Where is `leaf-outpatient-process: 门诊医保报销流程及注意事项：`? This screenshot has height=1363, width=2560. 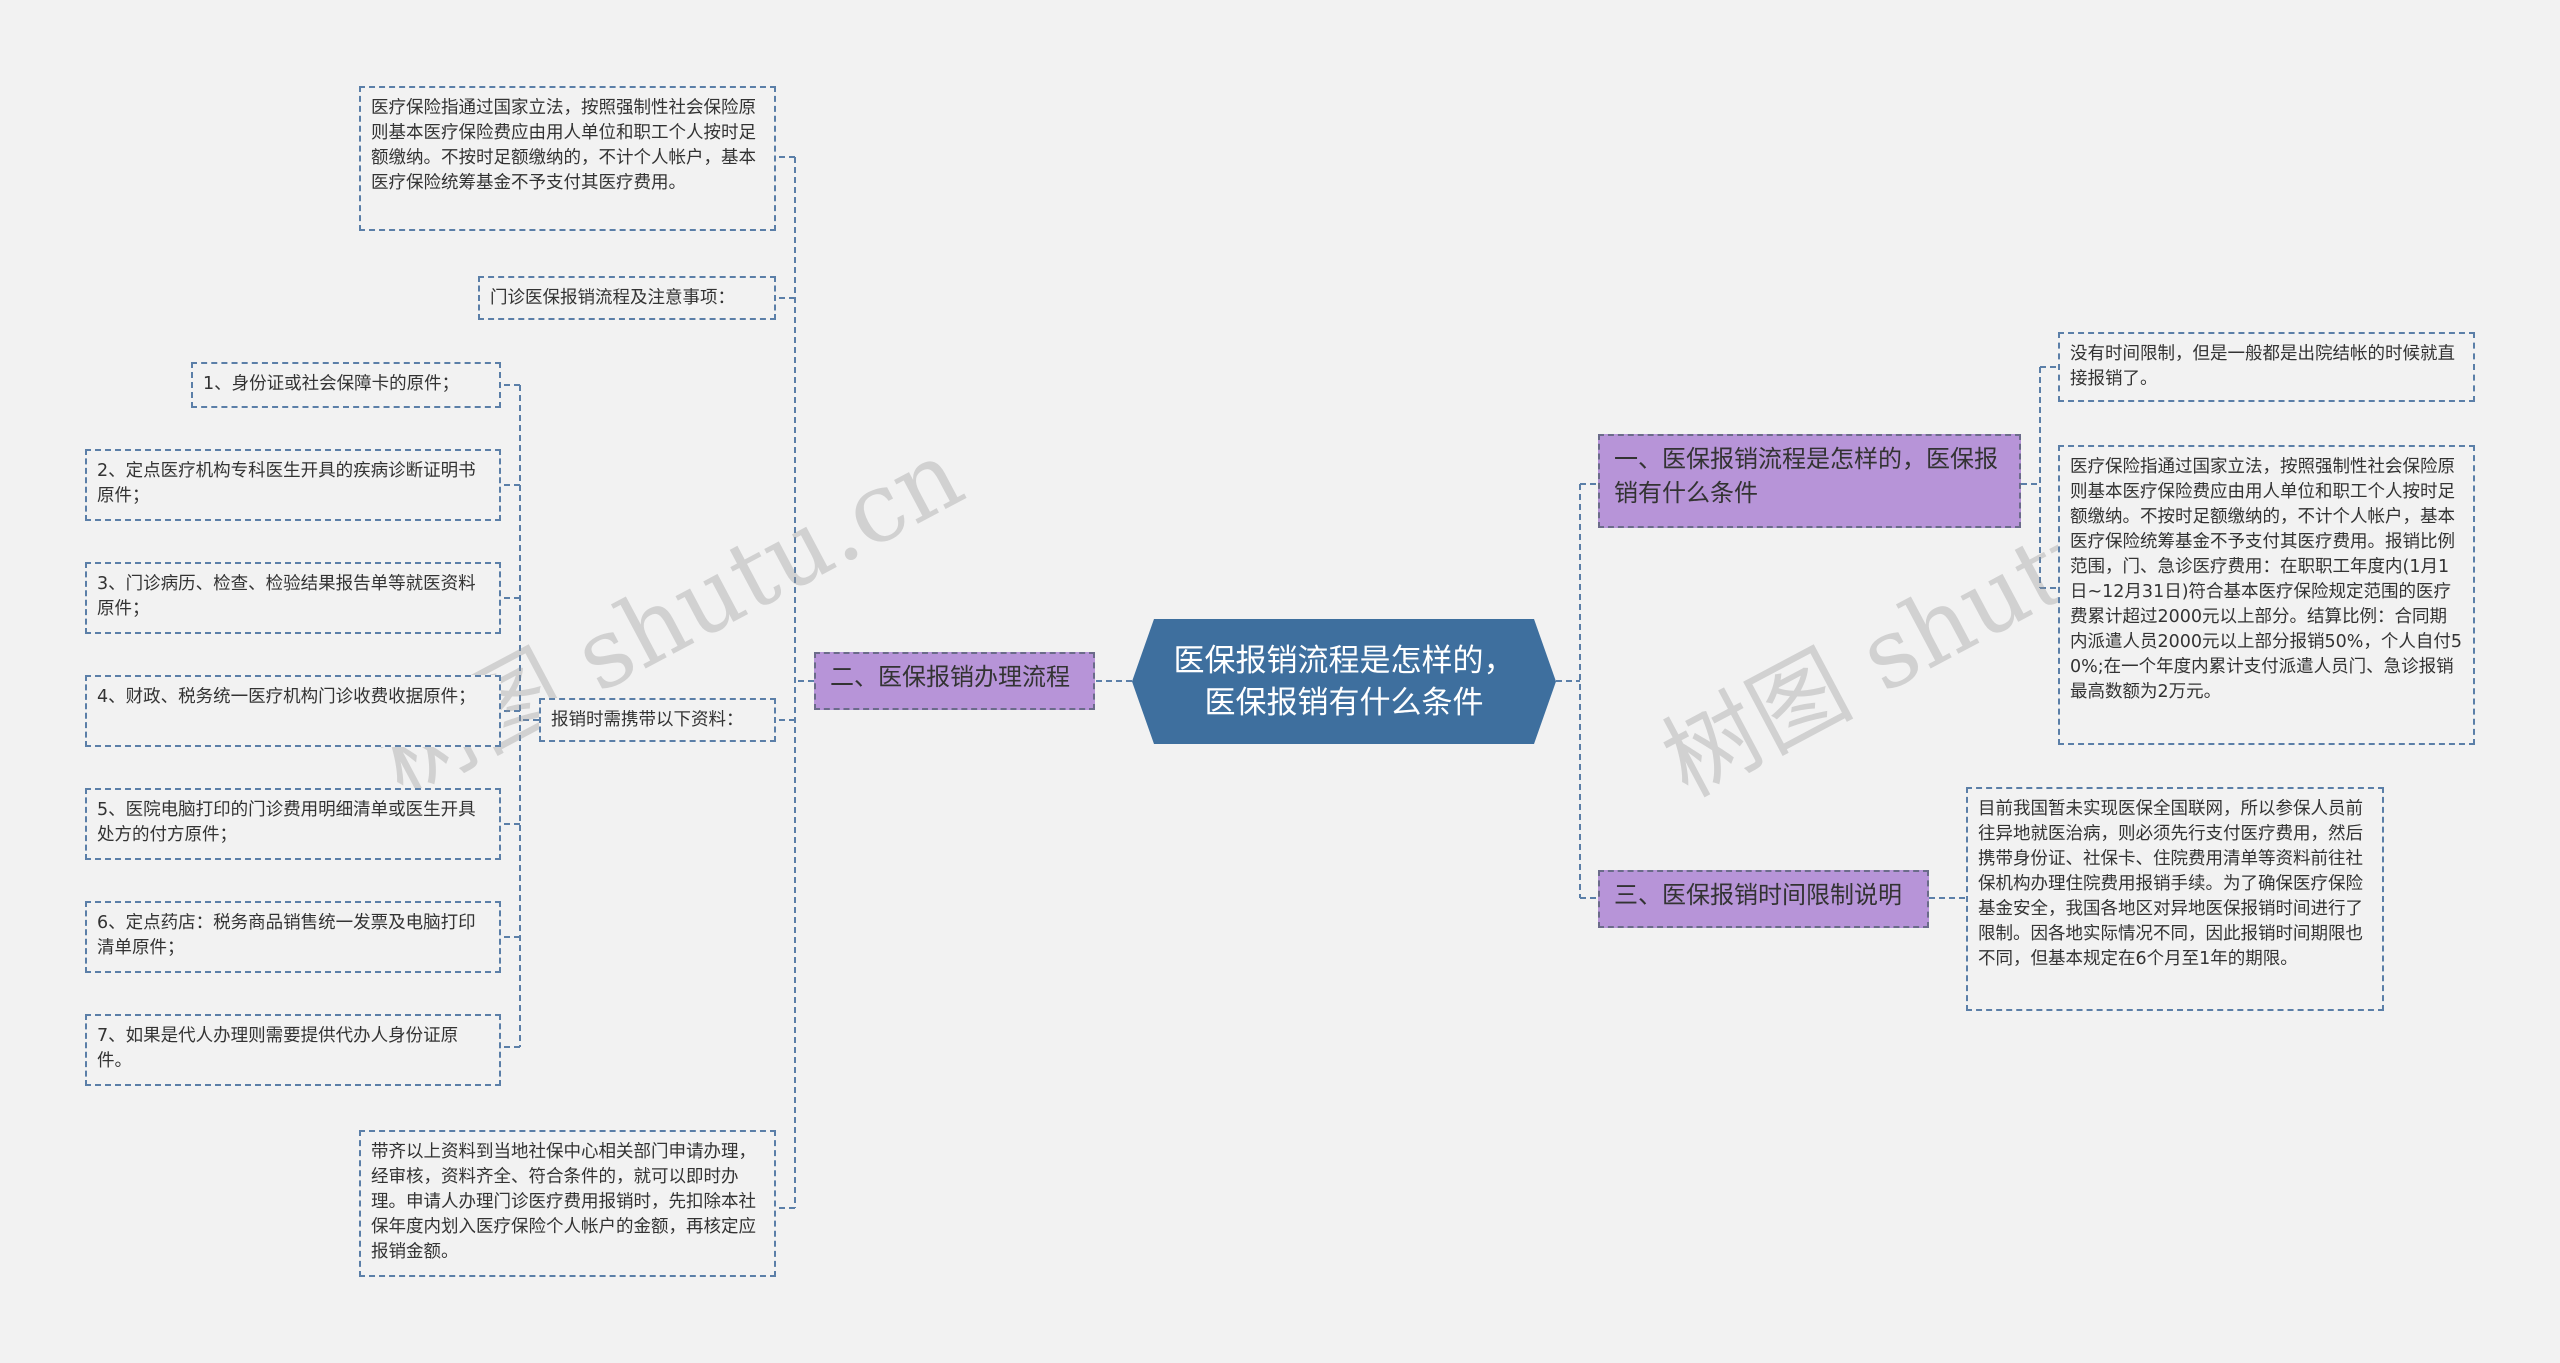
leaf-outpatient-process: 门诊医保报销流程及注意事项： is located at coordinates (627, 298).